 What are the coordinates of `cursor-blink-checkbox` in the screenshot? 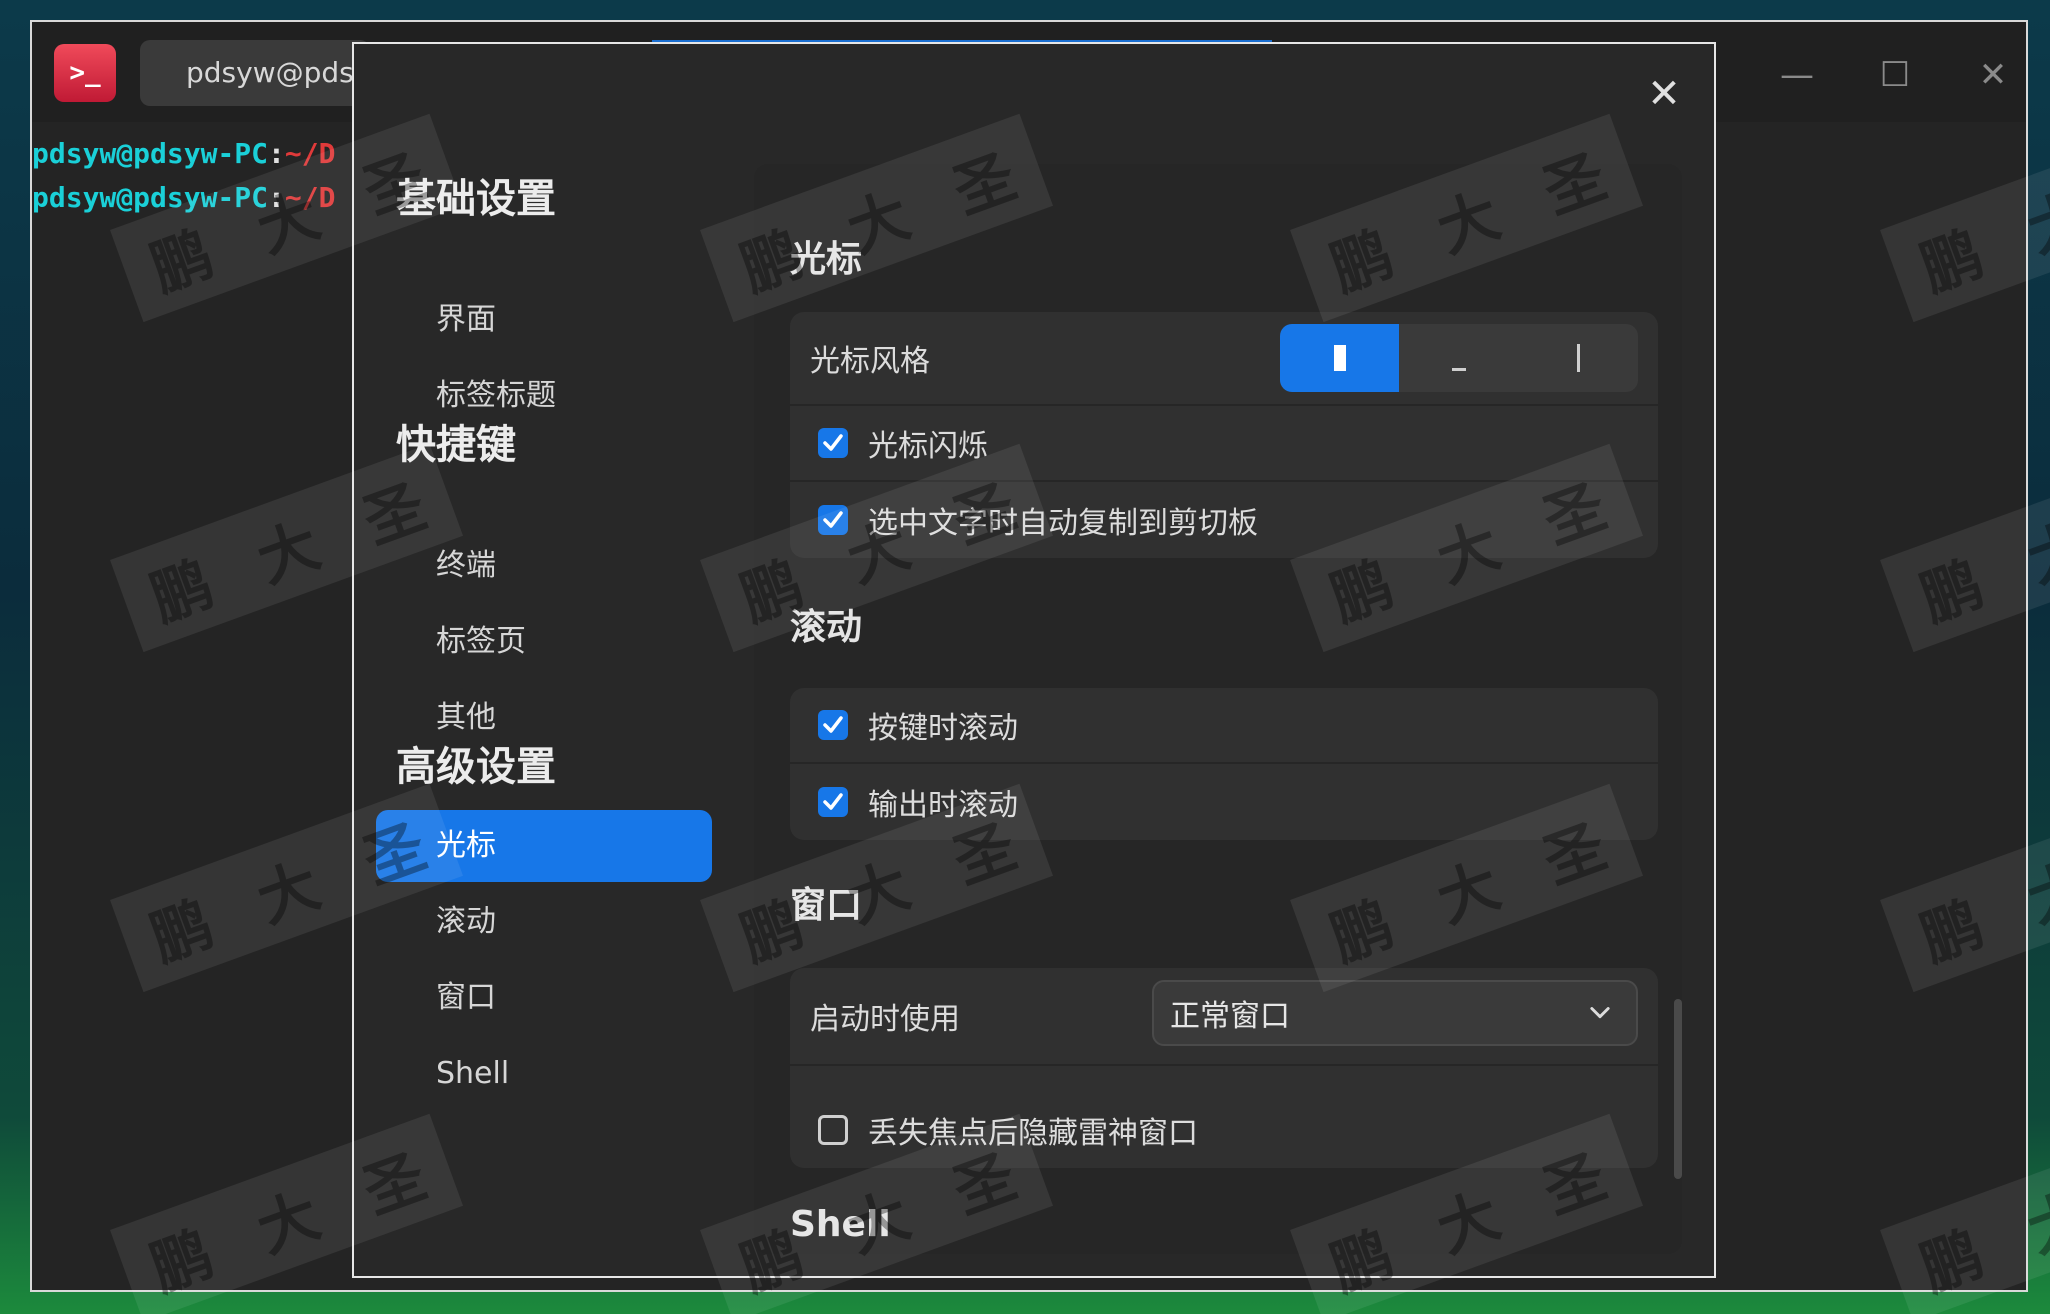 It's located at (833, 443).